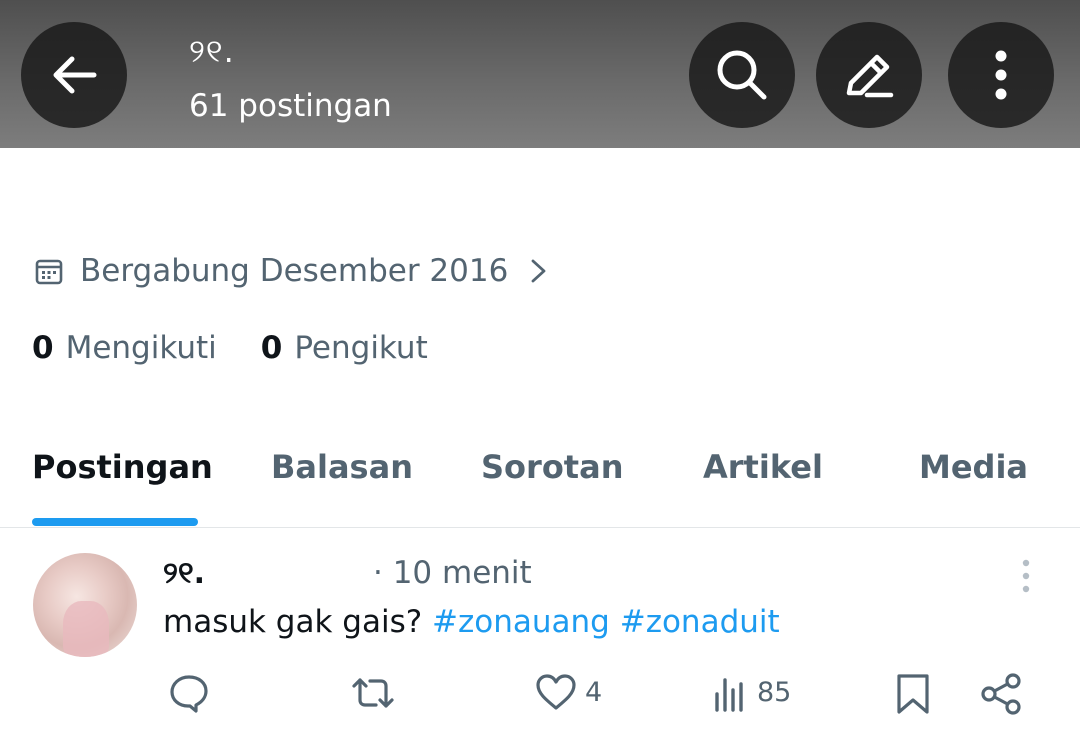  Describe the element at coordinates (700, 622) in the screenshot. I see `hashtag-link: #zonaduit` at that location.